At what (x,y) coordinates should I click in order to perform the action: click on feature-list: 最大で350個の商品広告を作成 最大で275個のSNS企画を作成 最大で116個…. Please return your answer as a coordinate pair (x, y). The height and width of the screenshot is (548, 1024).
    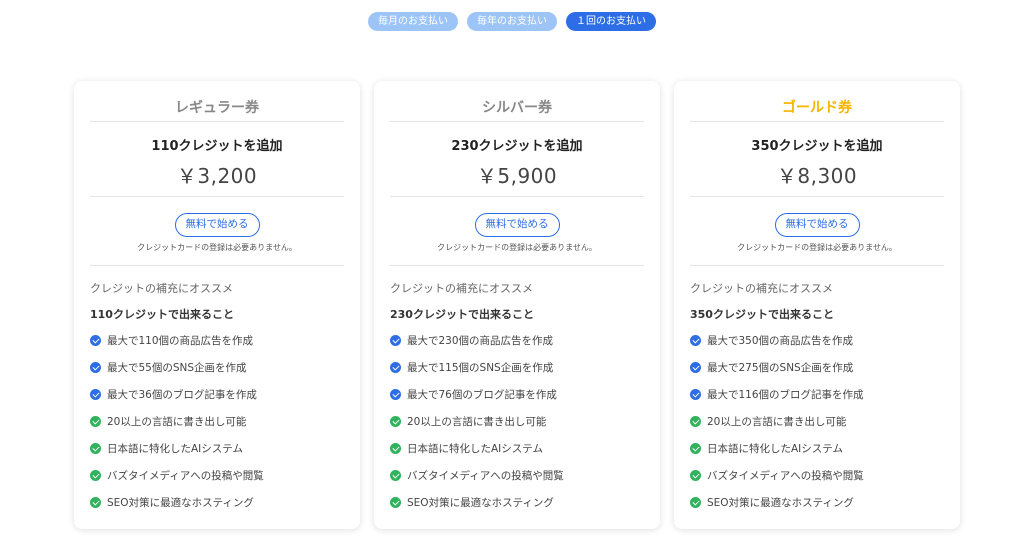
    Looking at the image, I should click on (817, 421).